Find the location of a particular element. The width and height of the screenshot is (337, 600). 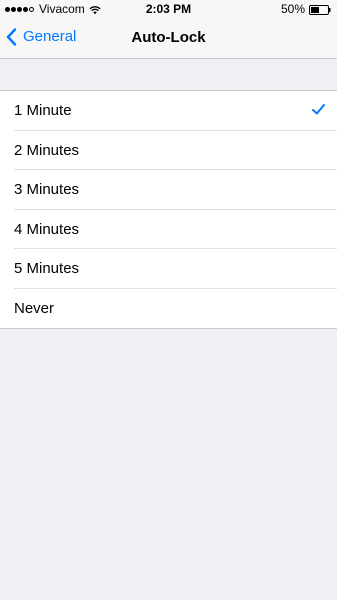

battery-group: 50% is located at coordinates (306, 9).